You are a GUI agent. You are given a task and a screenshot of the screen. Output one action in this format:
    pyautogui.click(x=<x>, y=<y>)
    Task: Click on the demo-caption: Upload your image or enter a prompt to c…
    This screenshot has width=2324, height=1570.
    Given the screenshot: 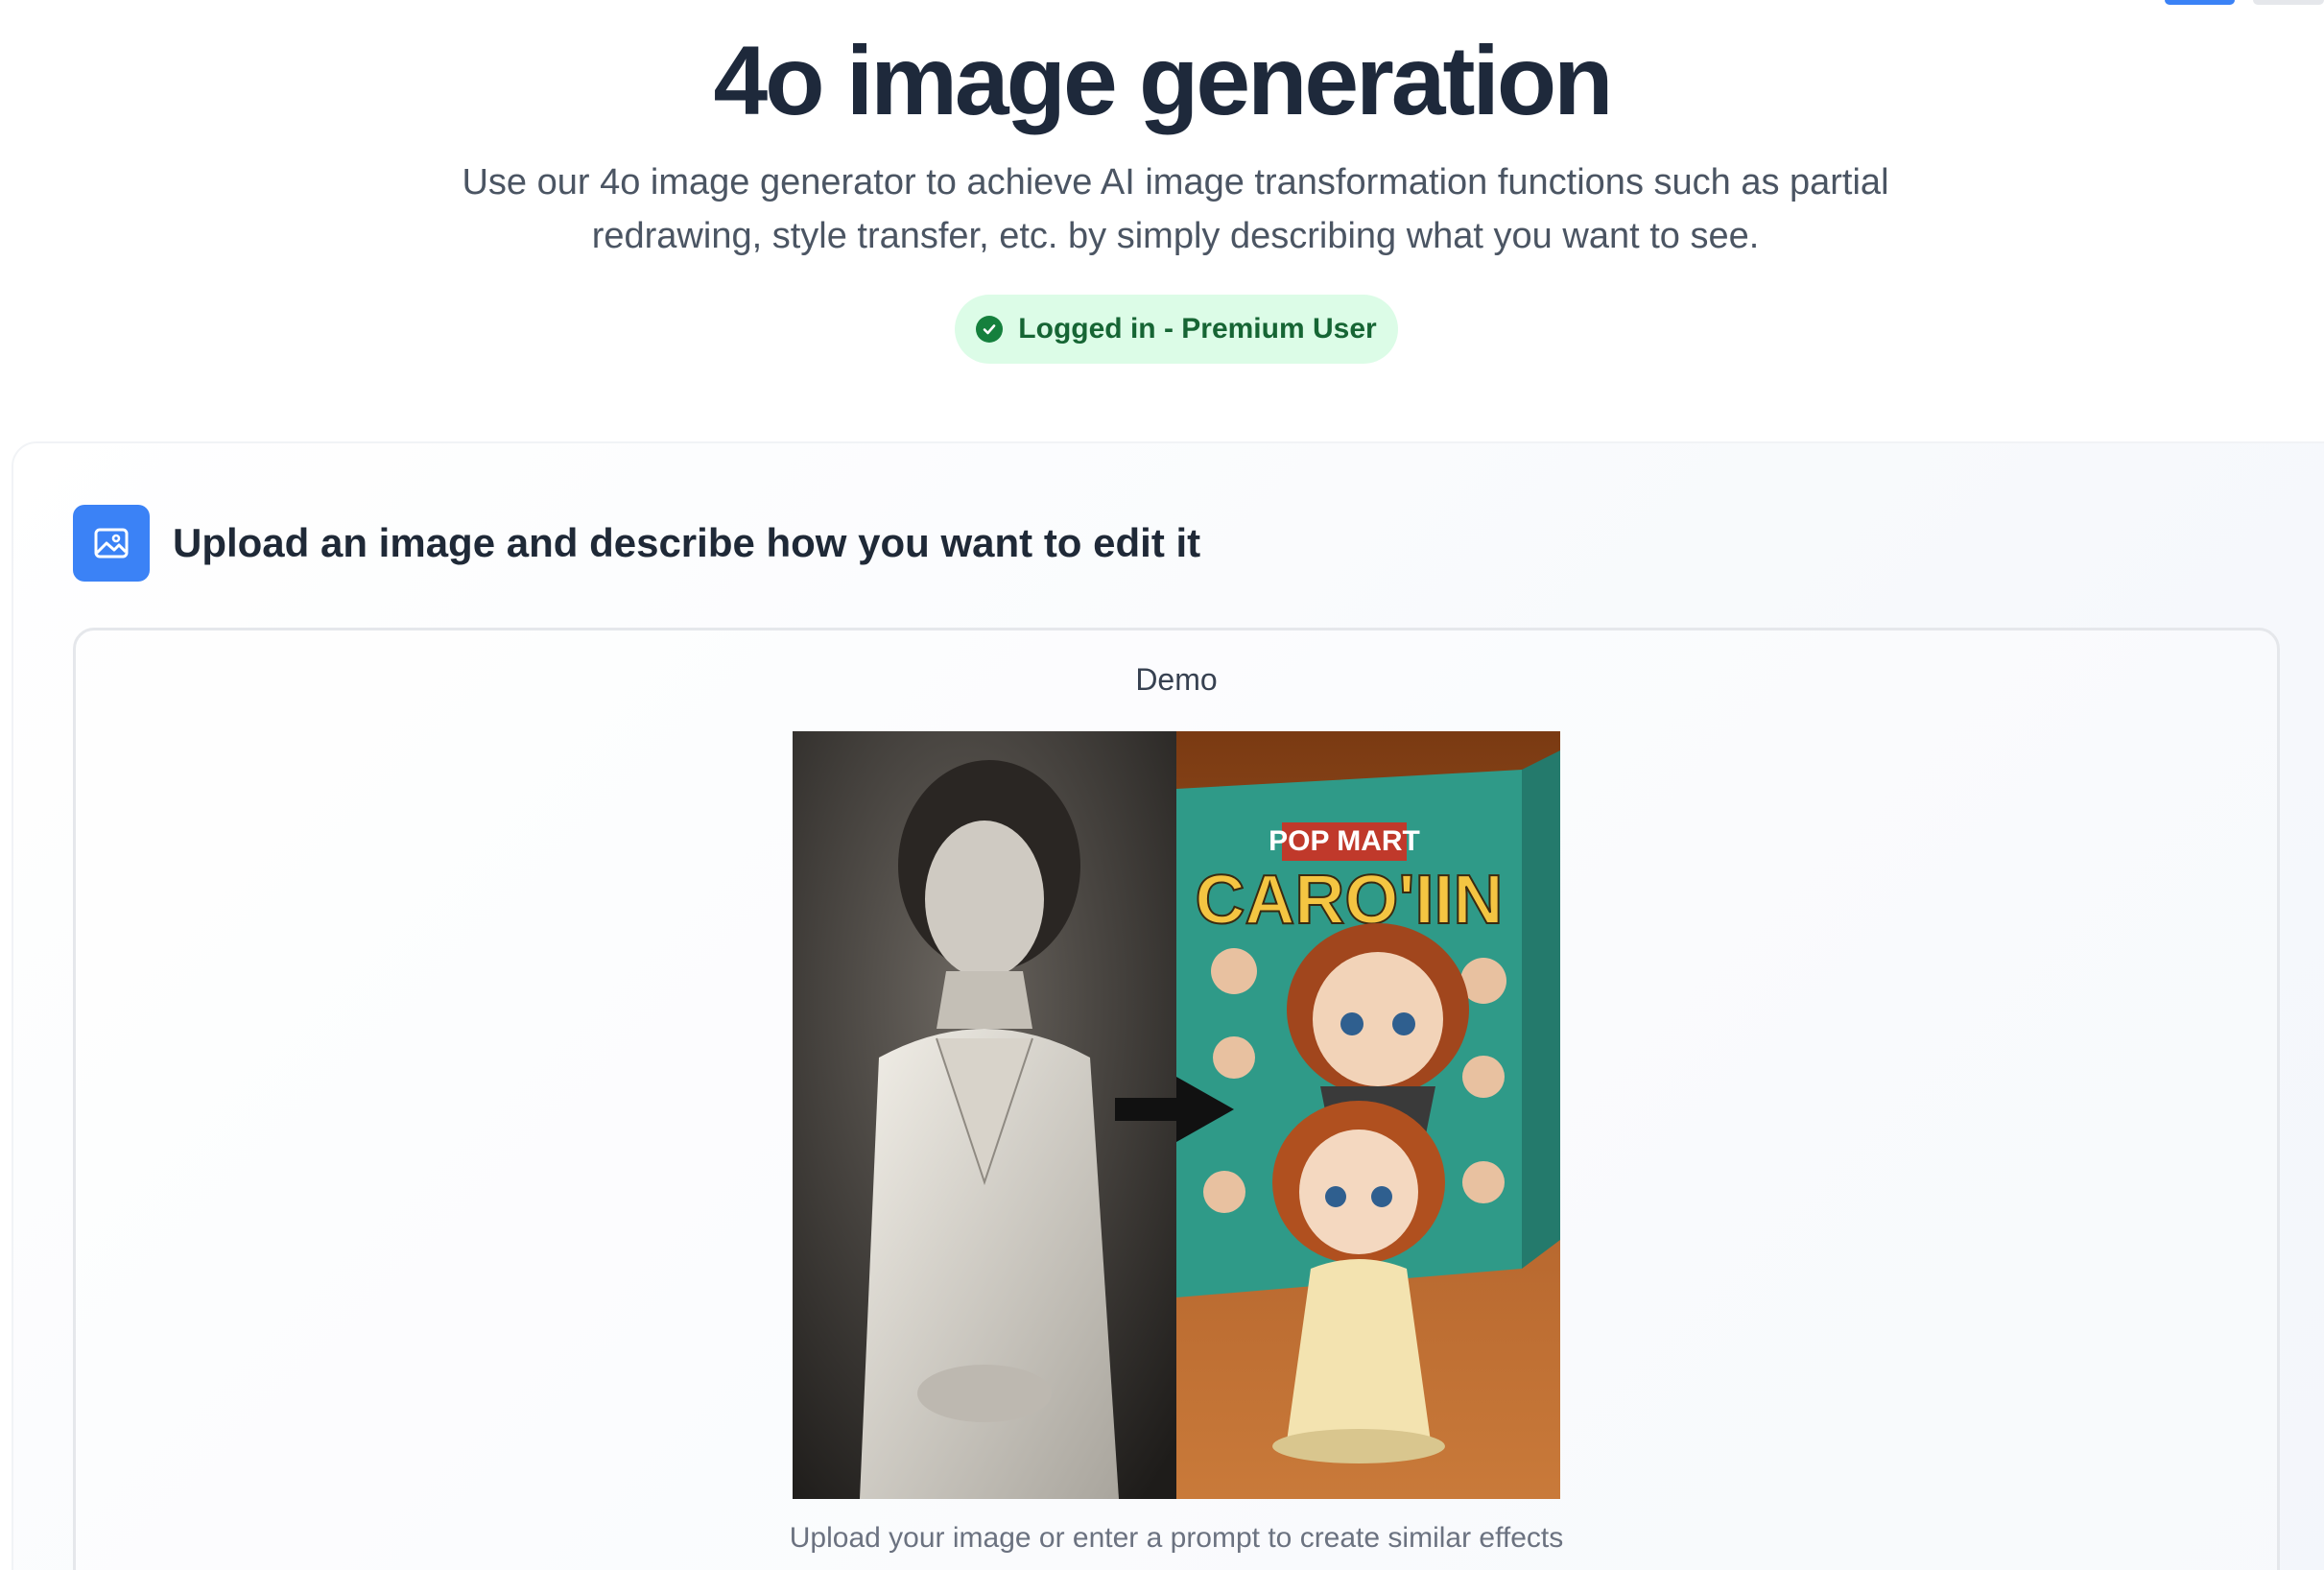 What is the action you would take?
    pyautogui.click(x=1177, y=1538)
    